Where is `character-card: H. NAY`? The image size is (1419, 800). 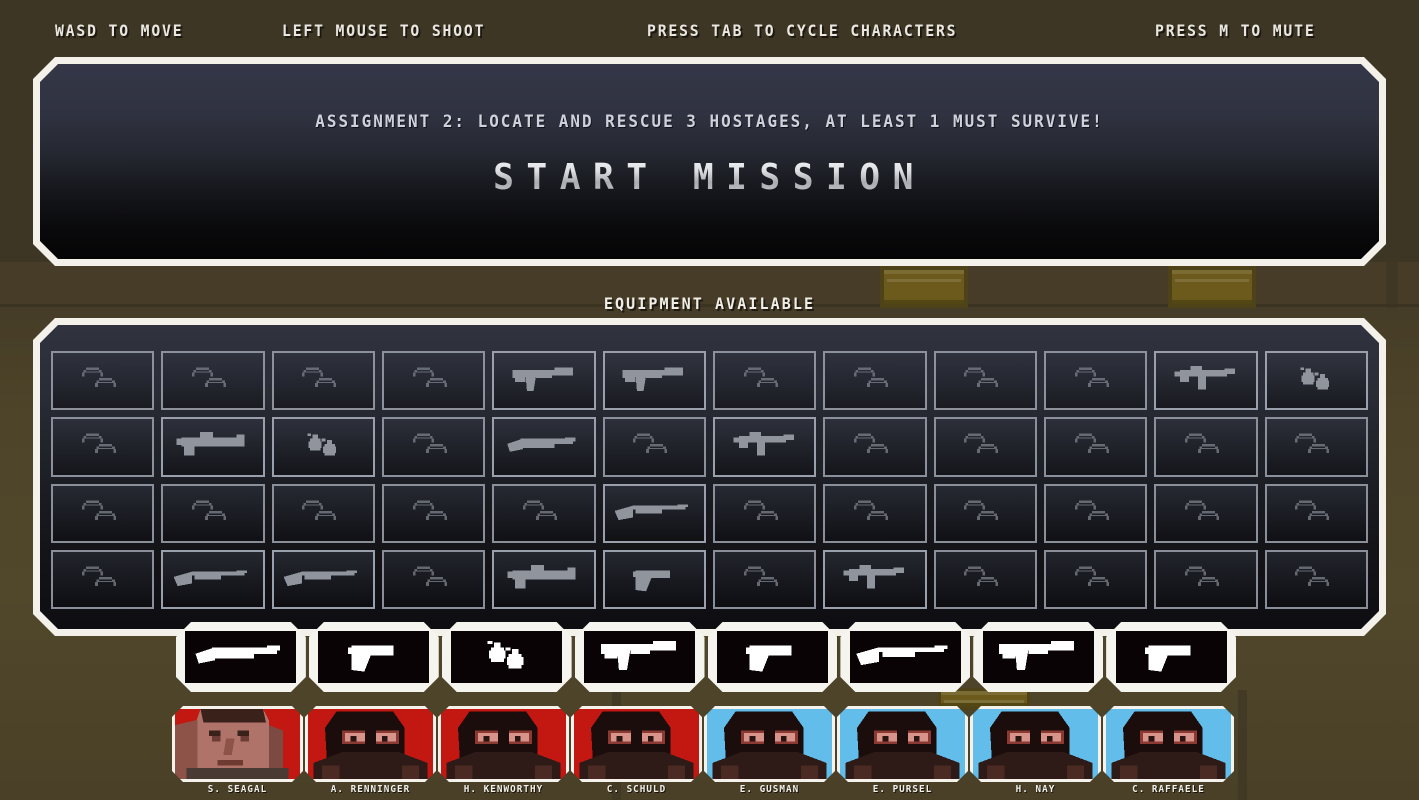 character-card: H. NAY is located at coordinates (1035, 753).